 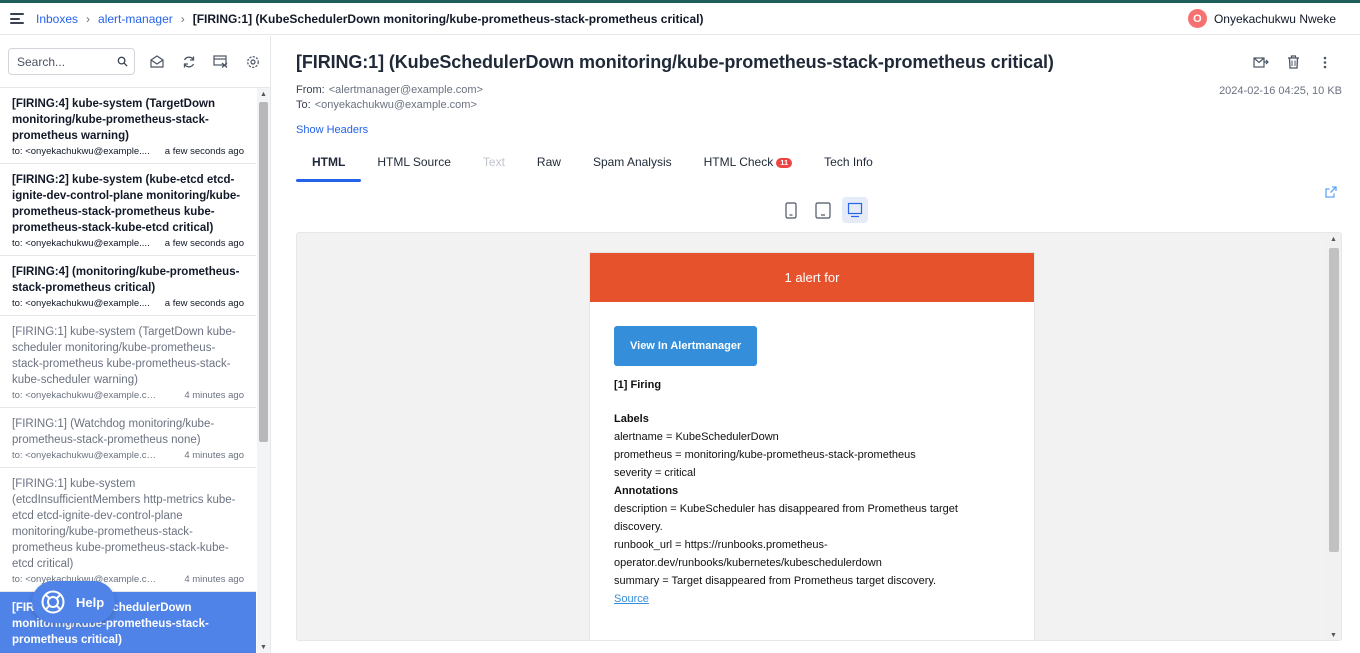 I want to click on help-label: Help, so click(x=90, y=602).